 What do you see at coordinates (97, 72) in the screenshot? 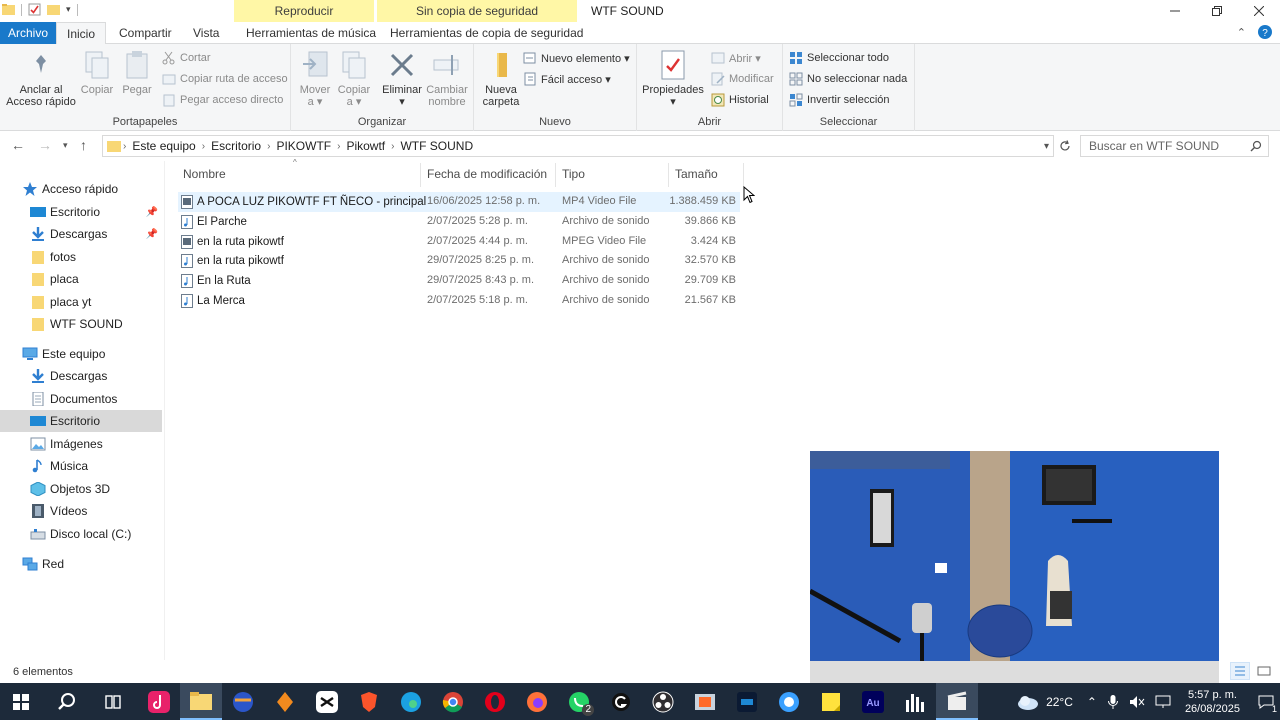
I see `copy-button: Copiar` at bounding box center [97, 72].